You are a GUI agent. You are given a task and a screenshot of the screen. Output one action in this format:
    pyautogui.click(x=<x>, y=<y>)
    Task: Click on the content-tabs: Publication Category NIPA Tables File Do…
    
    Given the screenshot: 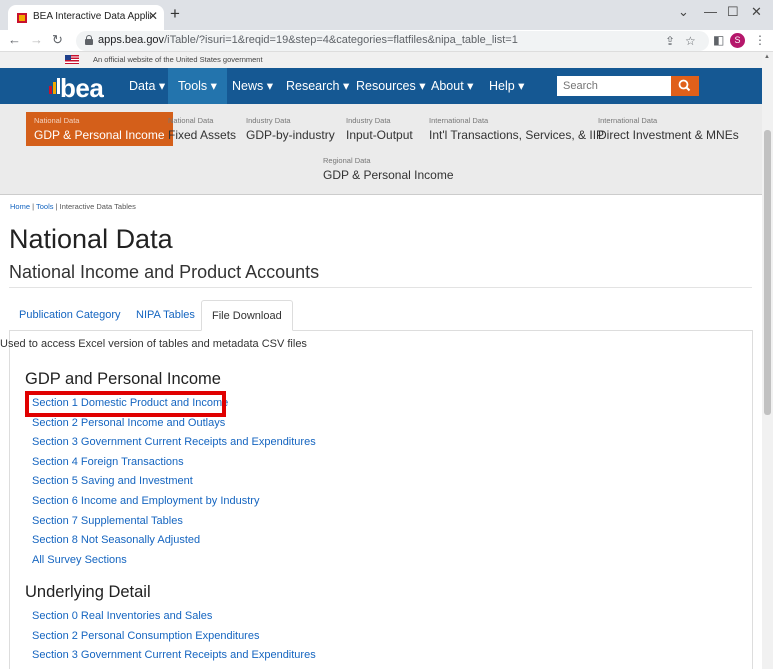 What is the action you would take?
    pyautogui.click(x=381, y=315)
    